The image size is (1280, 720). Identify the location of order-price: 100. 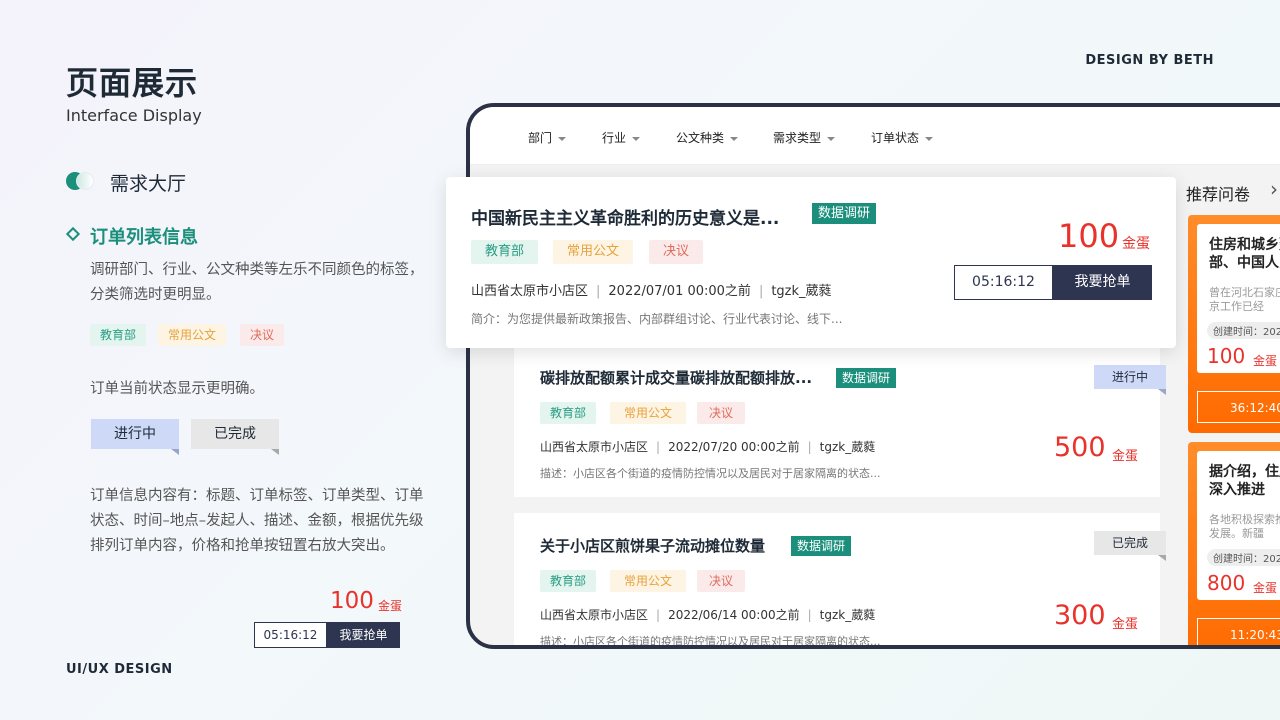
(1089, 236).